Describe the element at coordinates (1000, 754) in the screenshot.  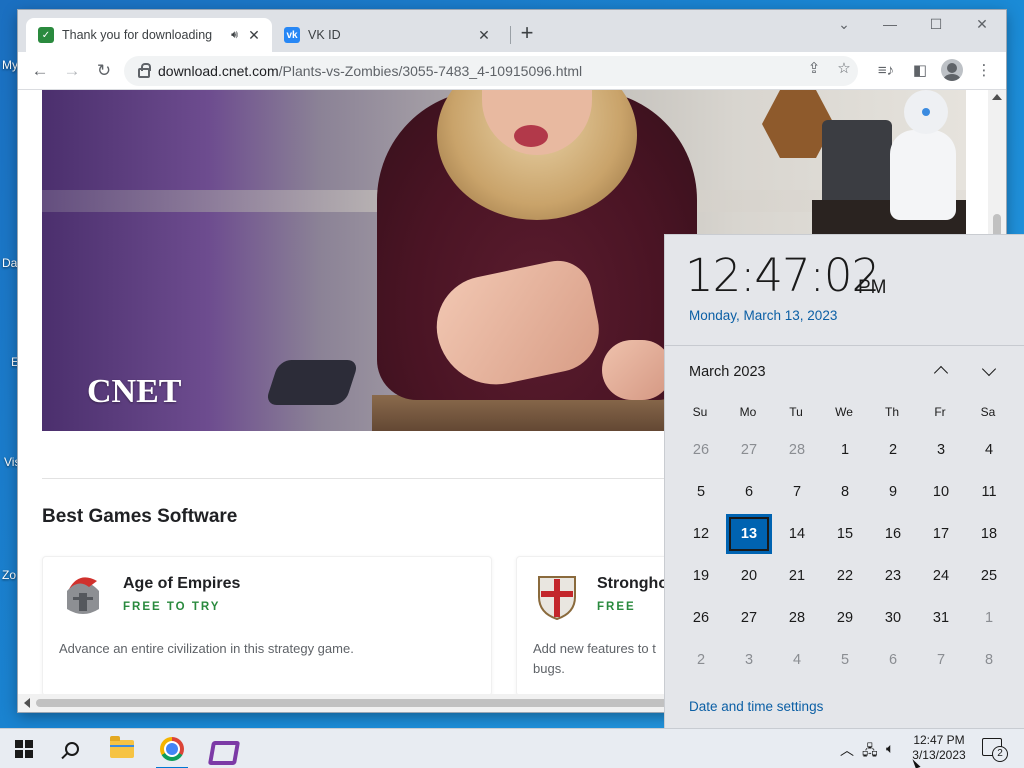
I see `notification-count: 2` at that location.